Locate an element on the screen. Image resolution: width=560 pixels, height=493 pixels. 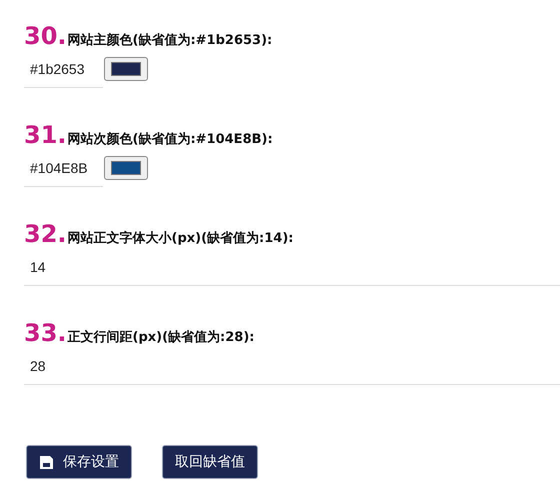
save-button: 保存设置 is located at coordinates (79, 462).